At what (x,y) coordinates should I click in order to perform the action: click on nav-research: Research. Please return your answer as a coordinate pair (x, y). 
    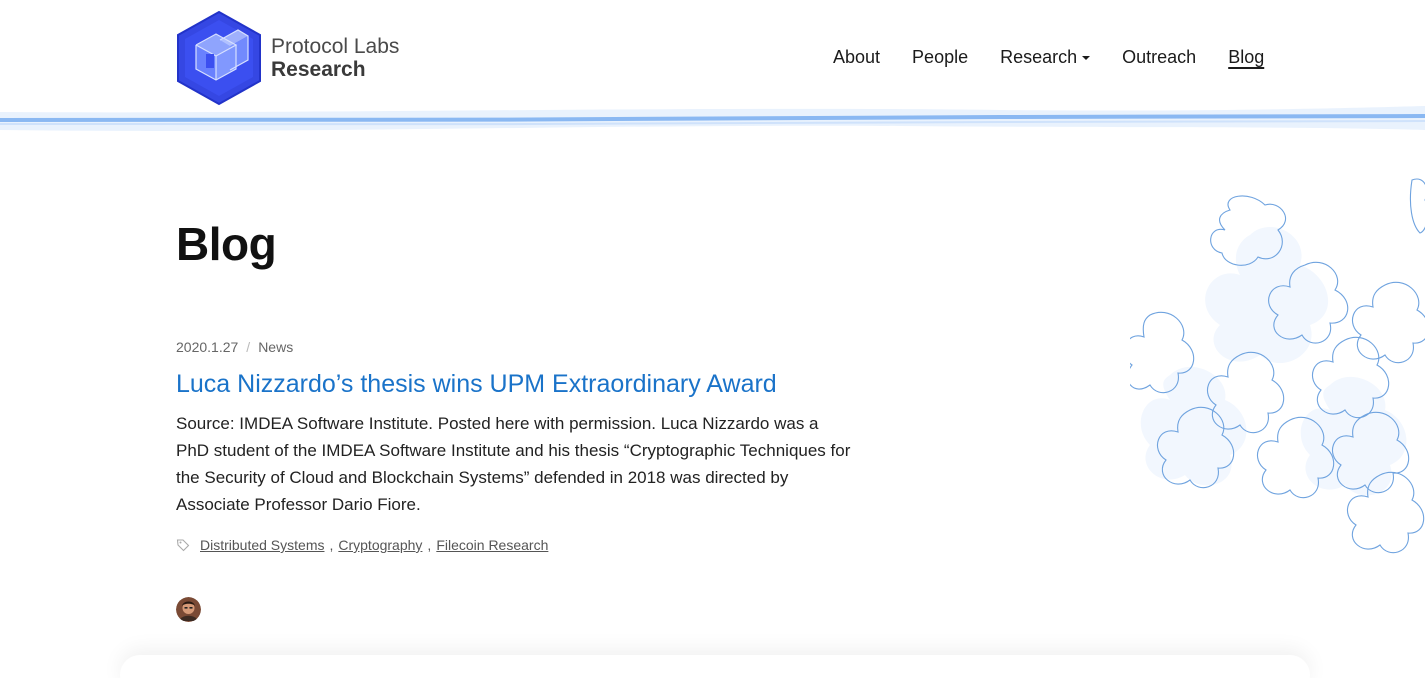
    Looking at the image, I should click on (1045, 57).